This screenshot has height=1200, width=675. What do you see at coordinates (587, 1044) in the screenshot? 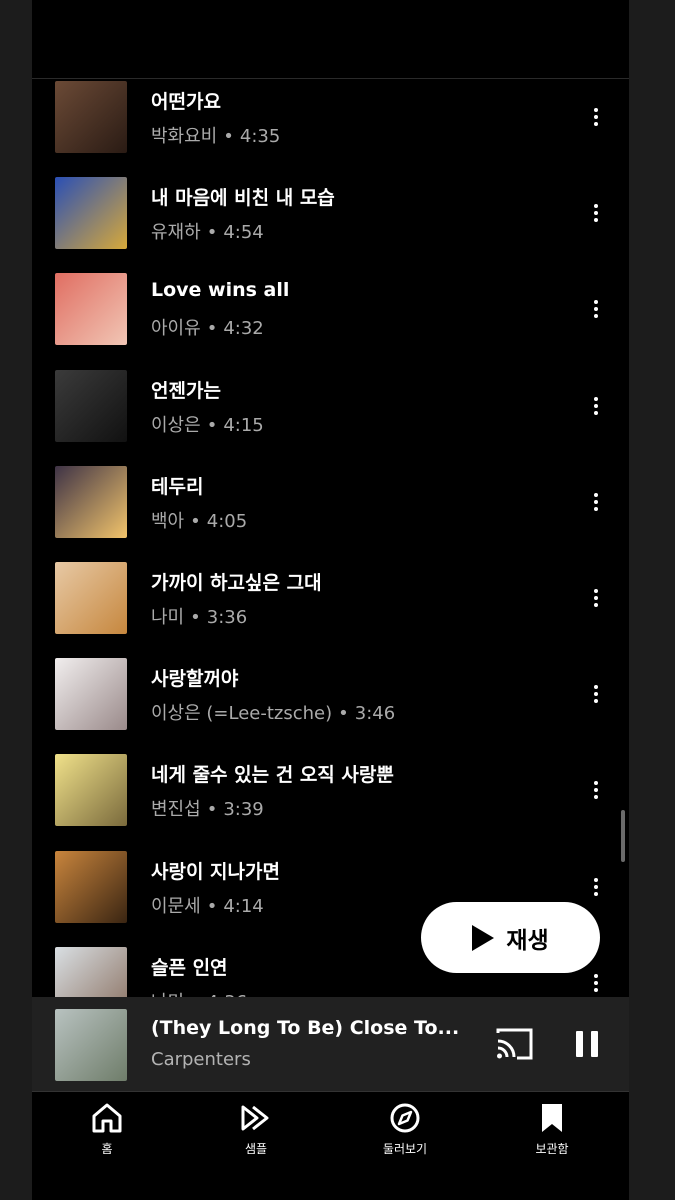
I see `pause-button` at bounding box center [587, 1044].